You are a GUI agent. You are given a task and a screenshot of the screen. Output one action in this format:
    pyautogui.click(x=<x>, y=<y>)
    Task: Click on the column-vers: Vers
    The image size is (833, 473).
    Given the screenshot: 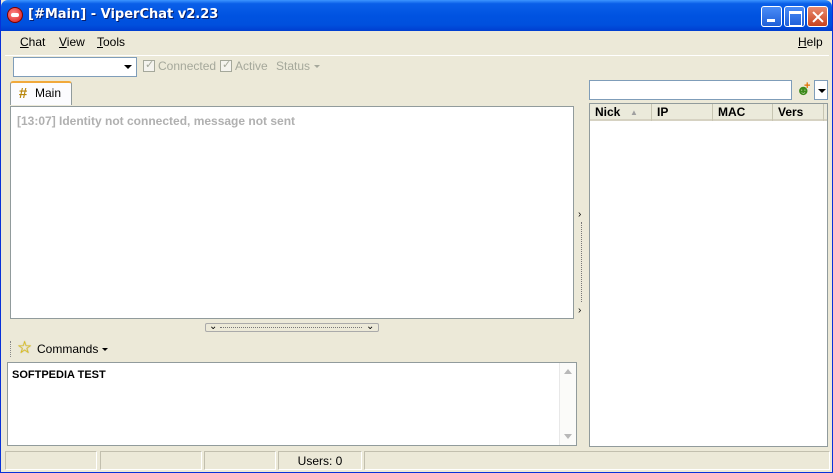 What is the action you would take?
    pyautogui.click(x=798, y=112)
    